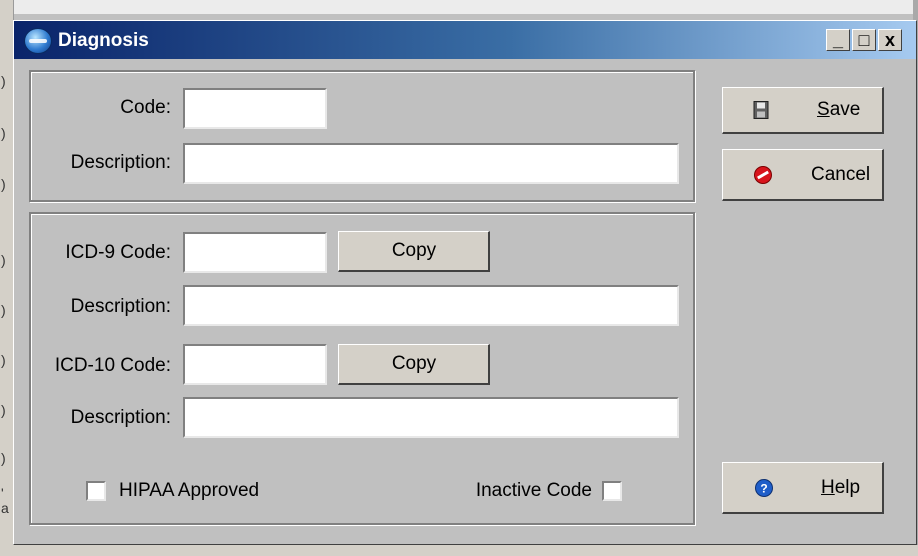 This screenshot has height=556, width=918. What do you see at coordinates (103, 40) in the screenshot?
I see `window-title: Diagnosis` at bounding box center [103, 40].